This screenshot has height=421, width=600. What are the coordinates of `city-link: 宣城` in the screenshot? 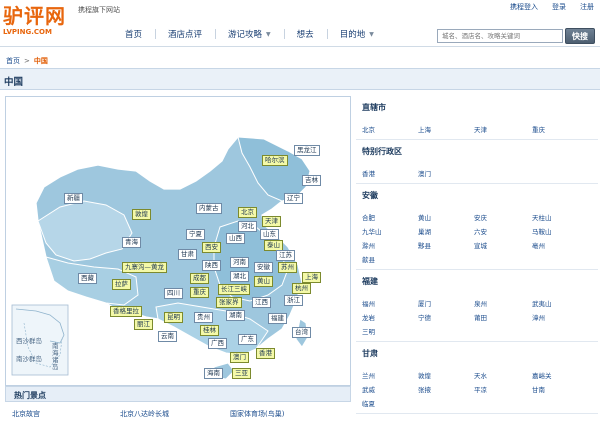 It's located at (480, 245).